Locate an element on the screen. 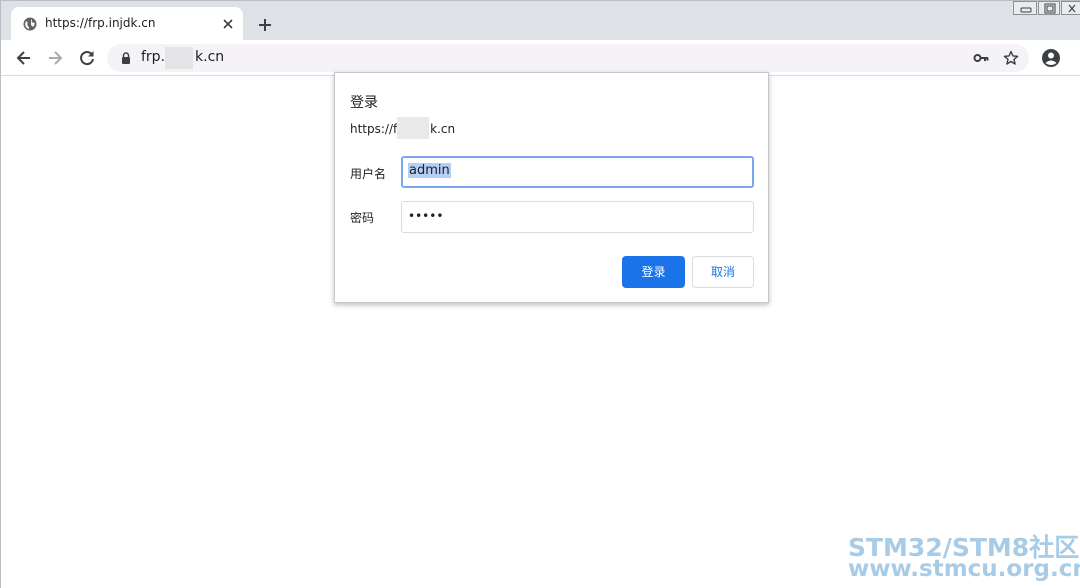  maximize-icon is located at coordinates (1050, 8).